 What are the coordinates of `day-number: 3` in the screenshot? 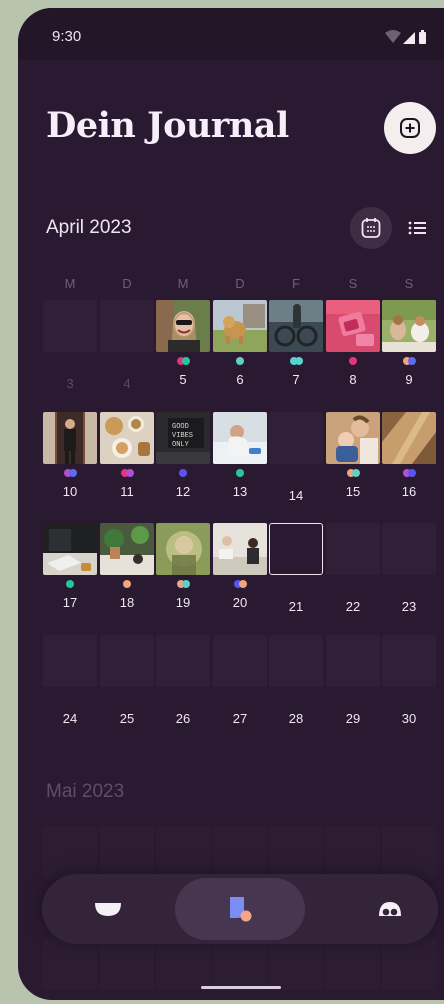 It's located at (70, 383).